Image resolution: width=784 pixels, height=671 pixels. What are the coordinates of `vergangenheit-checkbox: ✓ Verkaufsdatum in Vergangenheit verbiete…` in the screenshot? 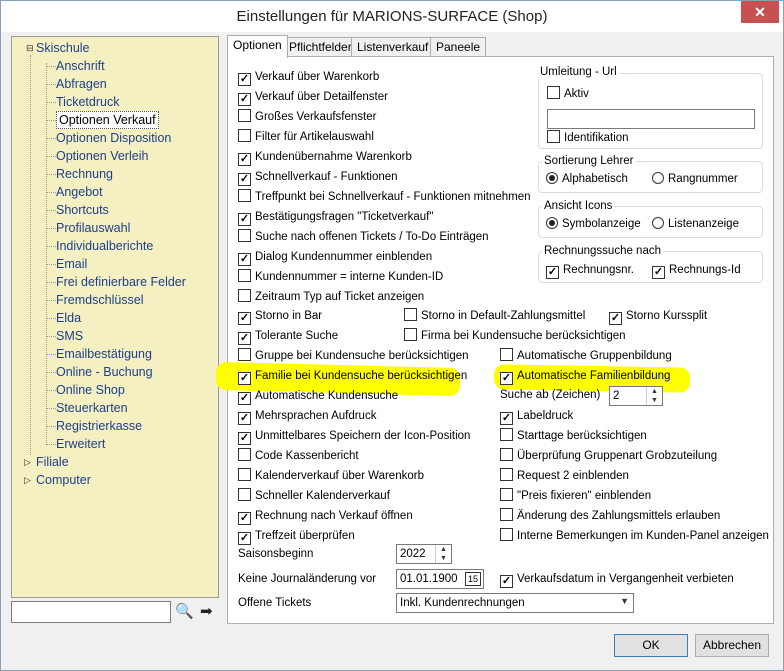 It's located at (617, 579).